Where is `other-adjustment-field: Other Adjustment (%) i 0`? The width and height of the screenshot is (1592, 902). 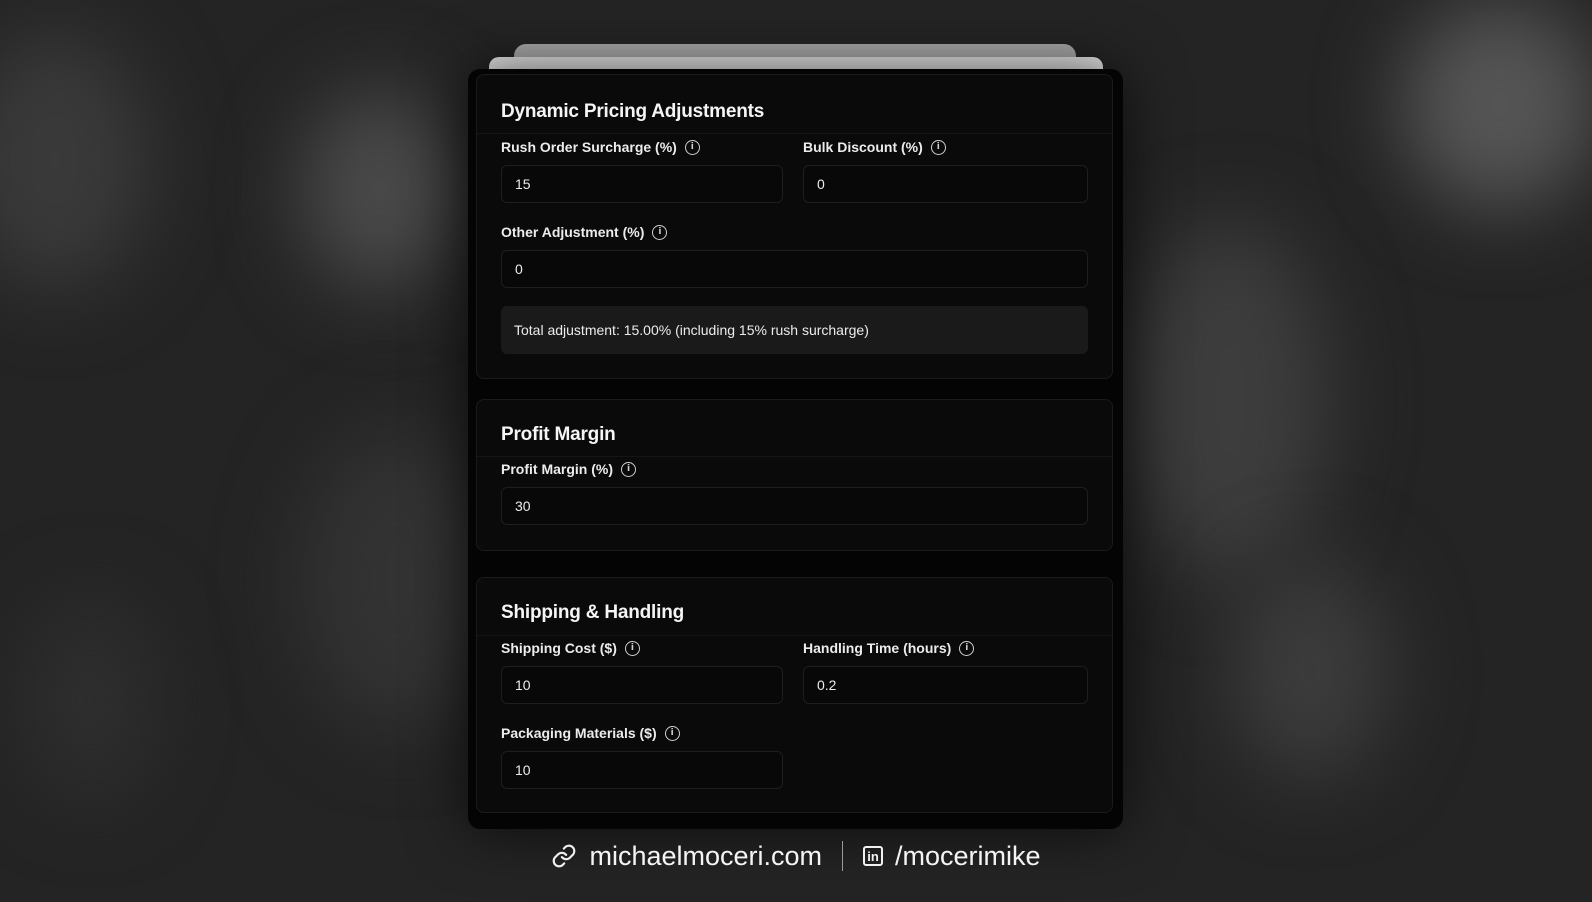 other-adjustment-field: Other Adjustment (%) i 0 is located at coordinates (794, 255).